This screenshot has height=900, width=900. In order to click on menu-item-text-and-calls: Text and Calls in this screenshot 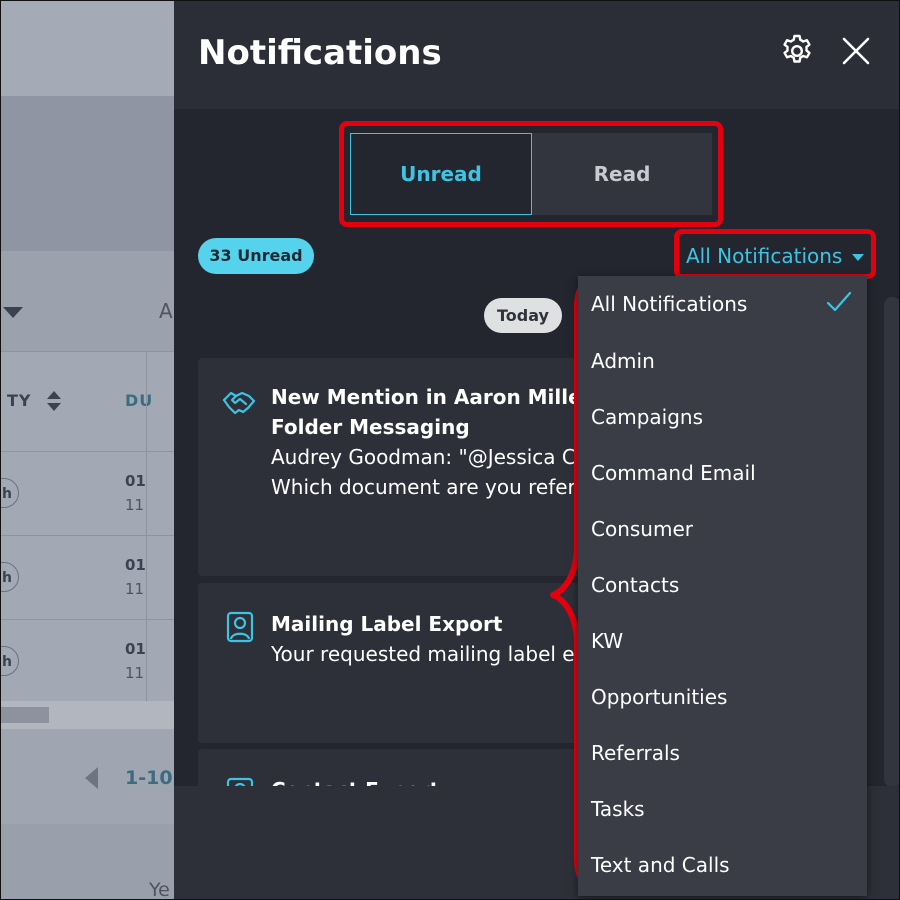, I will do `click(722, 865)`.